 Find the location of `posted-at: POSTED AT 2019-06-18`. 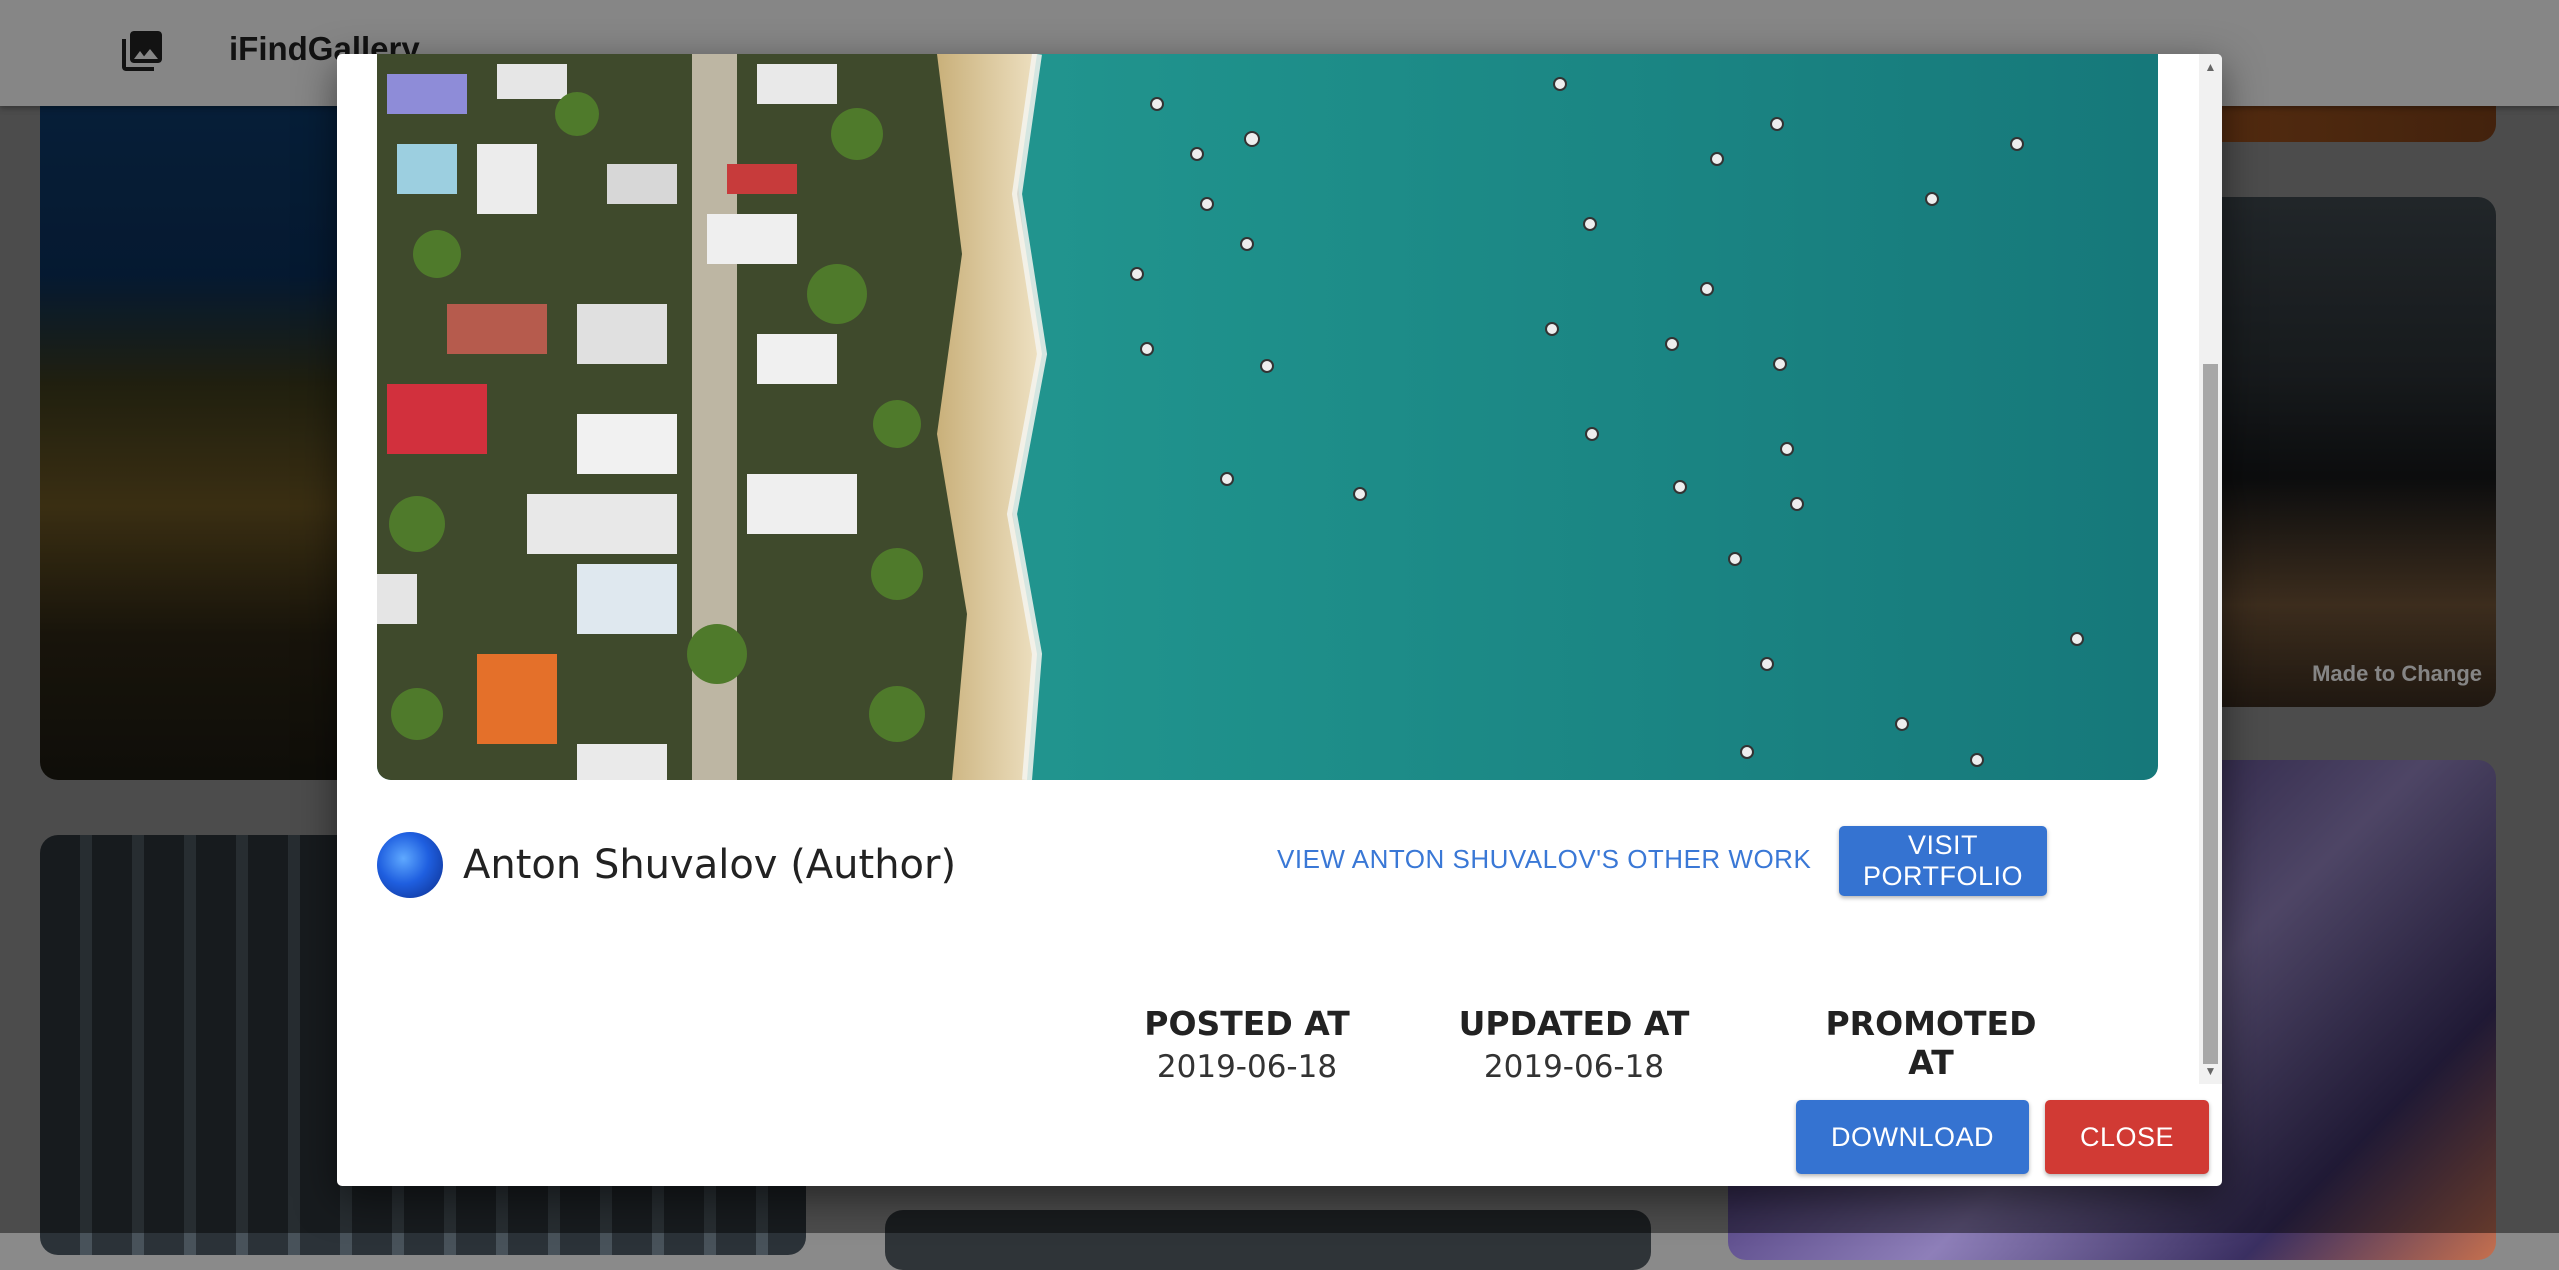

posted-at: POSTED AT 2019-06-18 is located at coordinates (1247, 1044).